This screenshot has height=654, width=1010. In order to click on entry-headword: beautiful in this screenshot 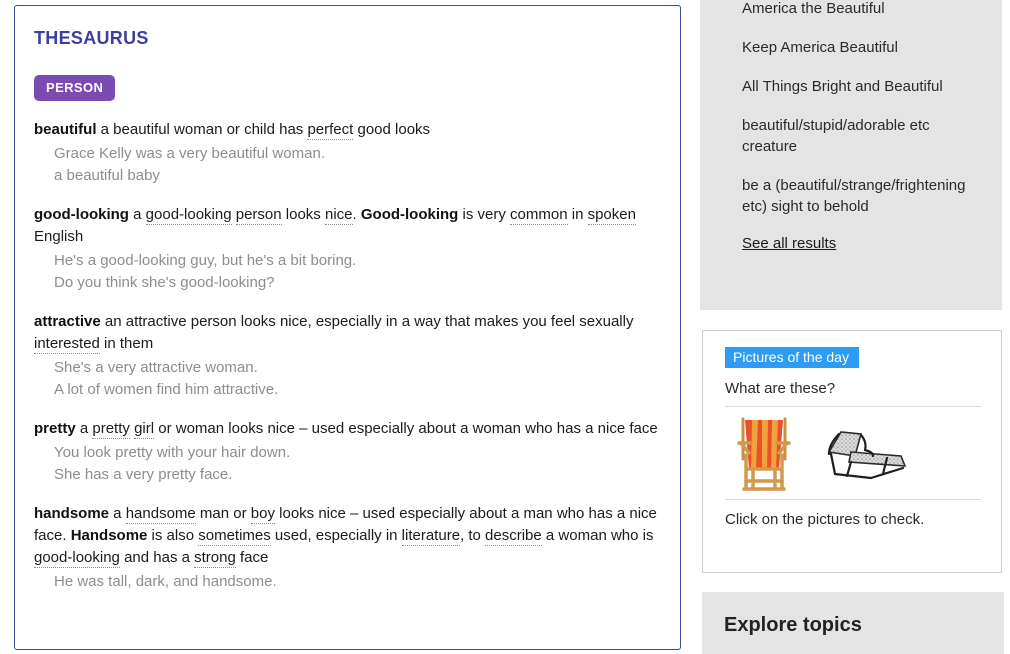, I will do `click(65, 129)`.